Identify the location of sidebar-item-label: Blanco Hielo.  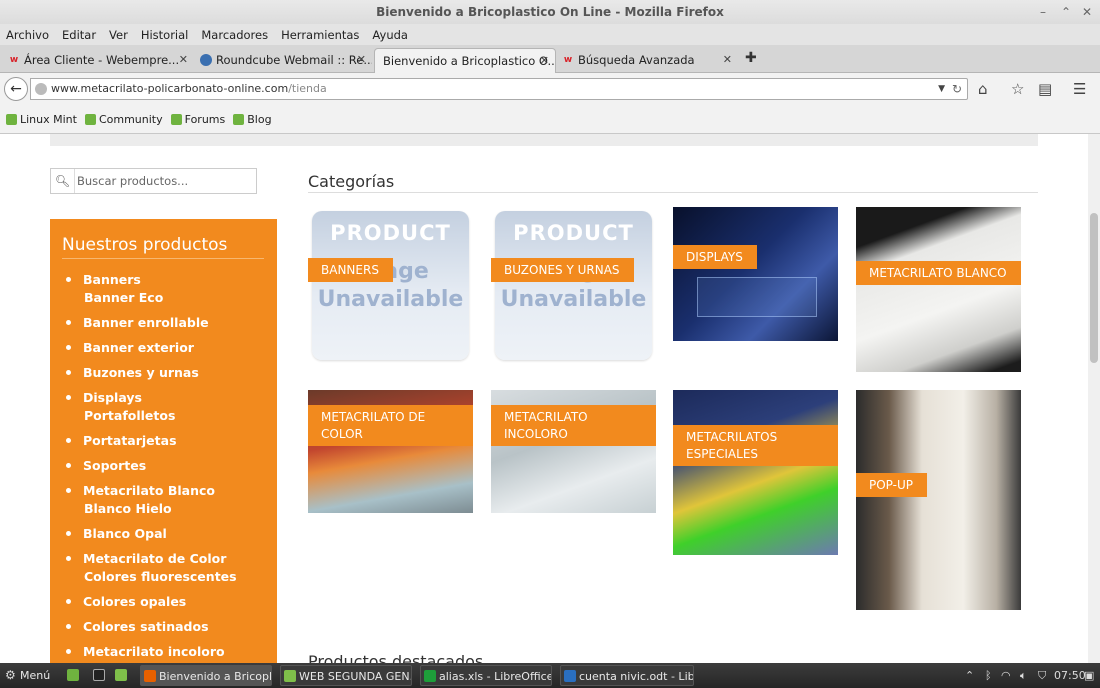
(128, 508).